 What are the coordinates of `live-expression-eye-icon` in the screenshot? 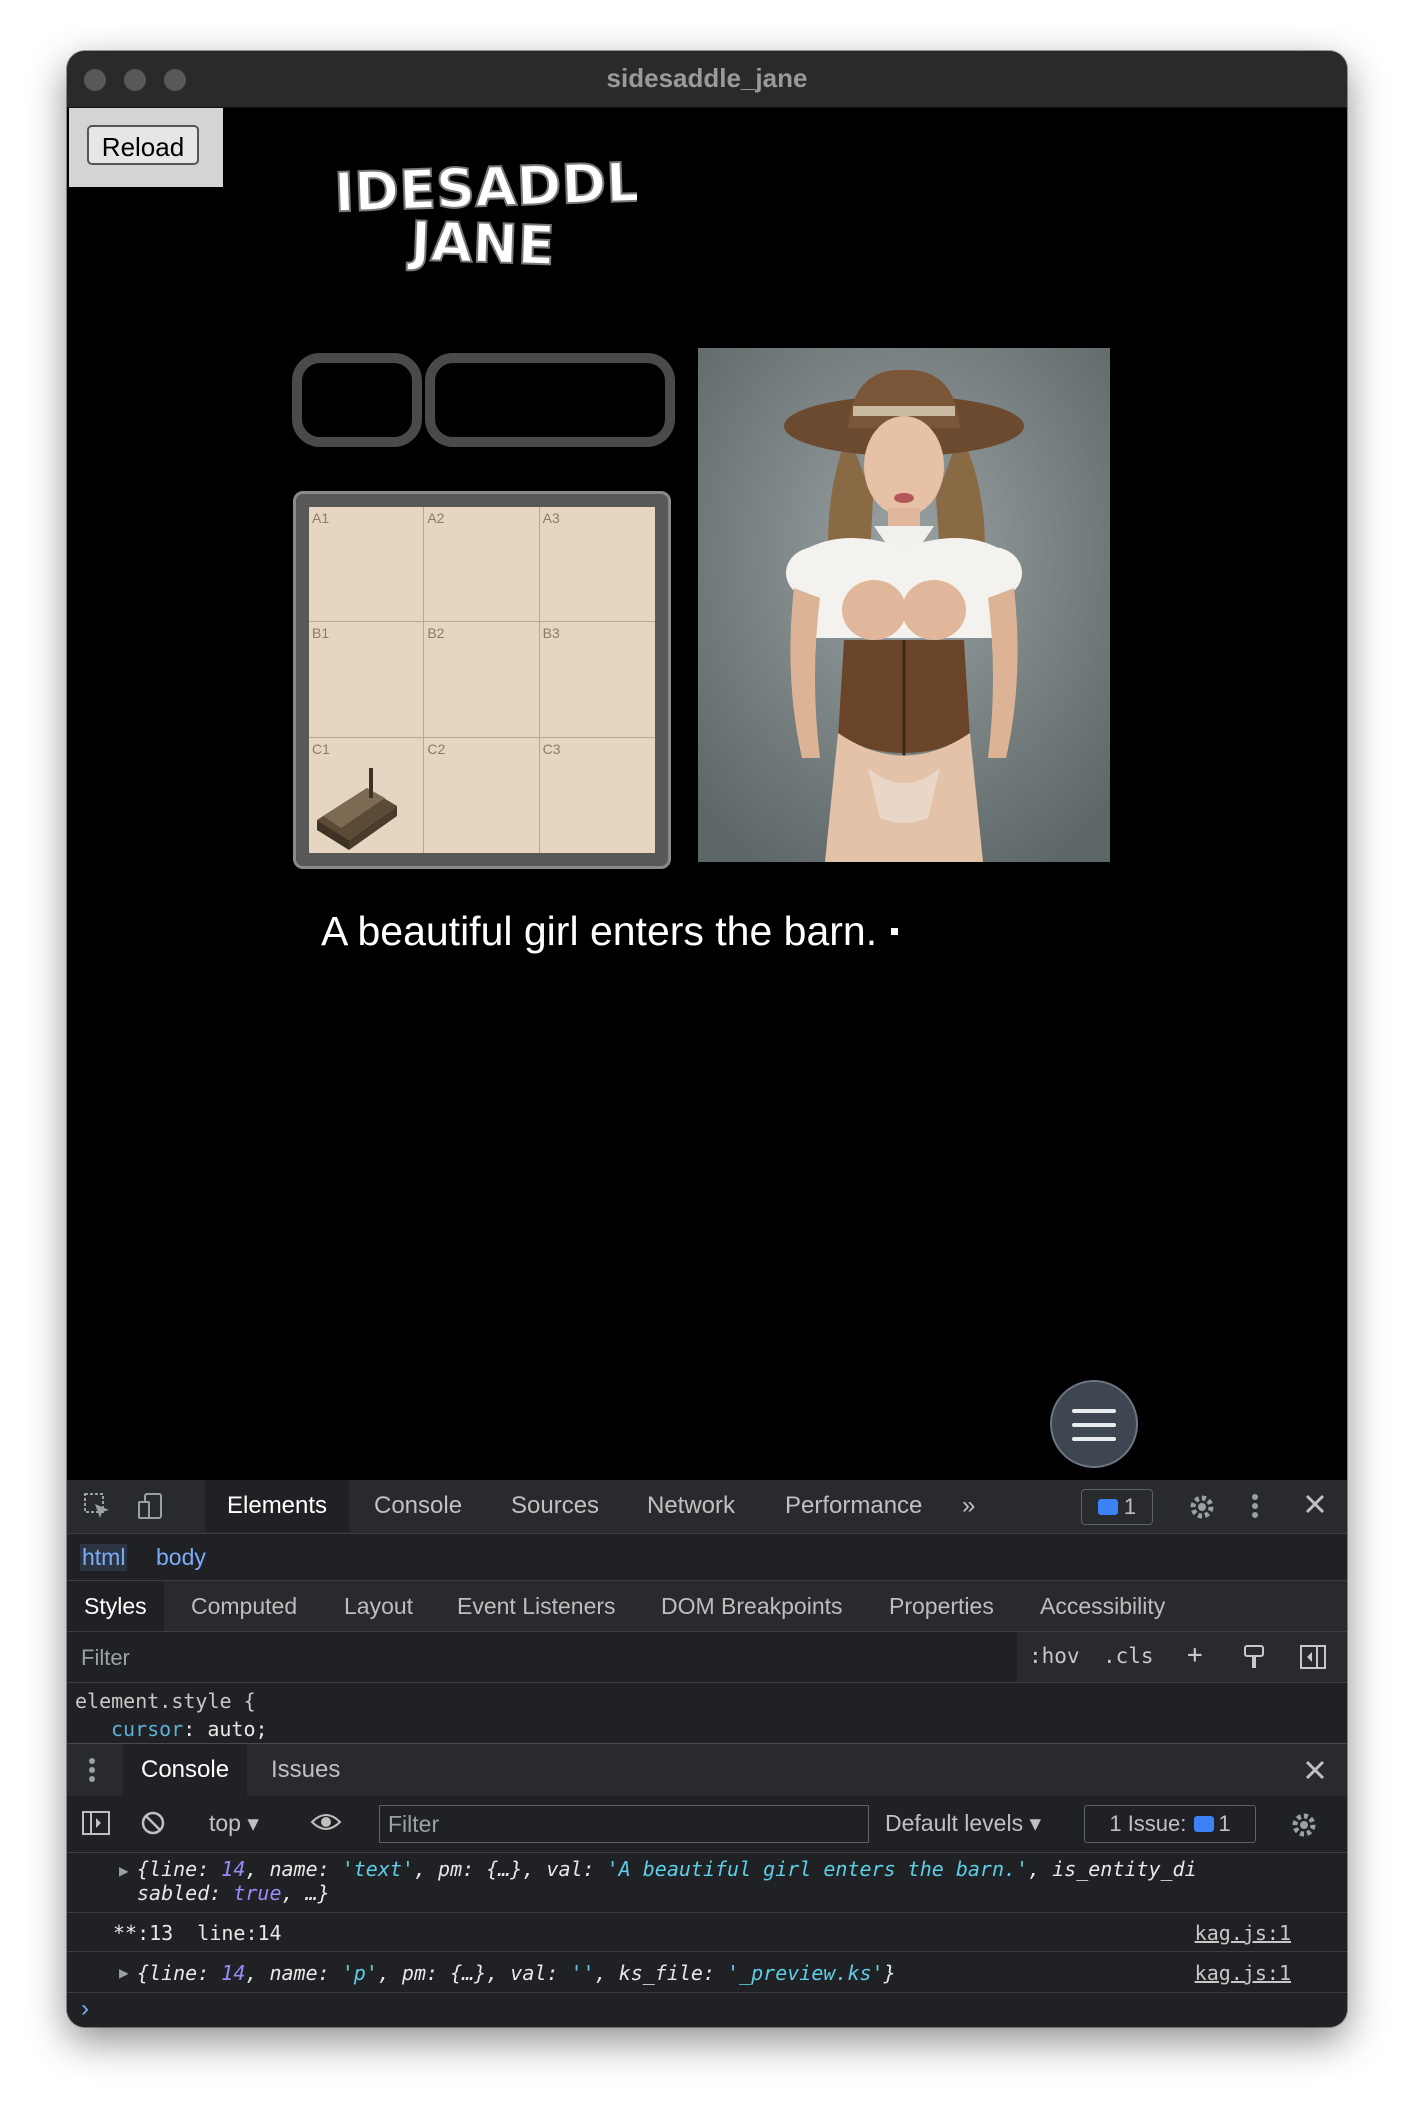 It's located at (326, 1825).